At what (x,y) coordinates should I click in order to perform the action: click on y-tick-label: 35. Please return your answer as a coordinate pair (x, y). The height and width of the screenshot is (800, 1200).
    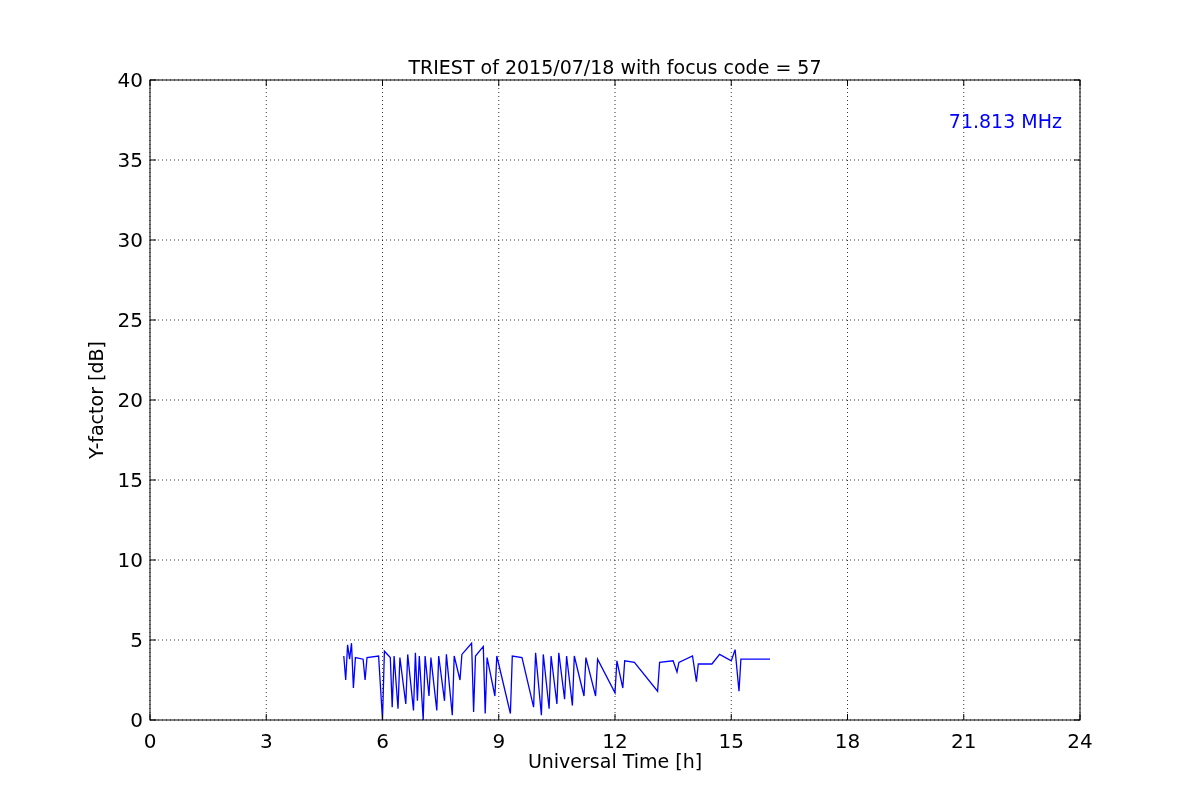
    Looking at the image, I should click on (130, 160).